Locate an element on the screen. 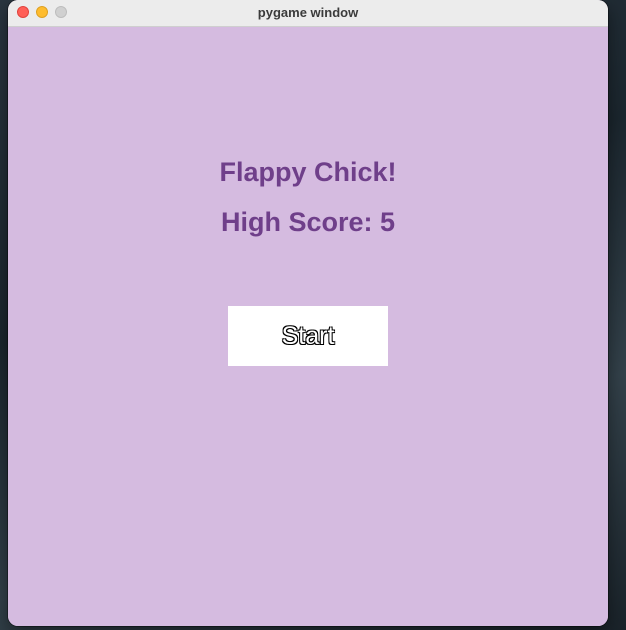  start-button: Start is located at coordinates (308, 336).